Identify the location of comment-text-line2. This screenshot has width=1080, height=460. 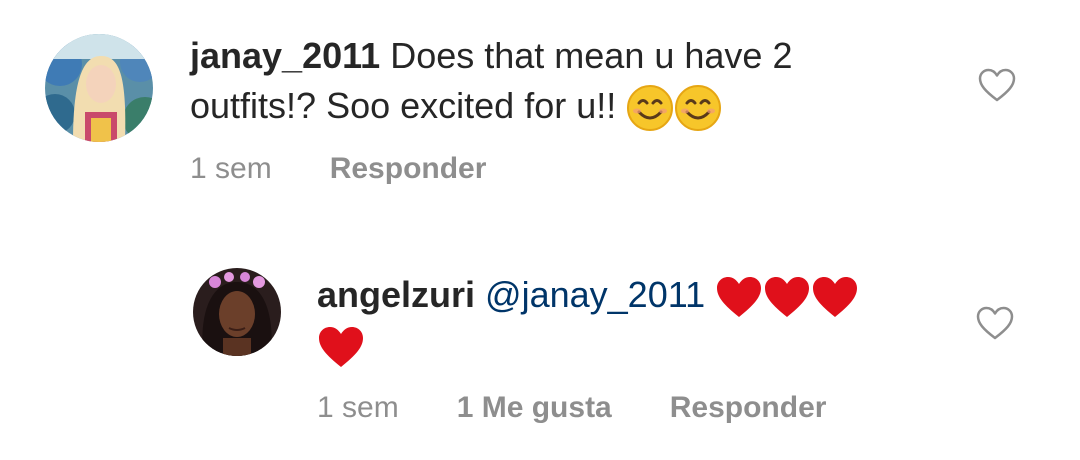
(341, 345).